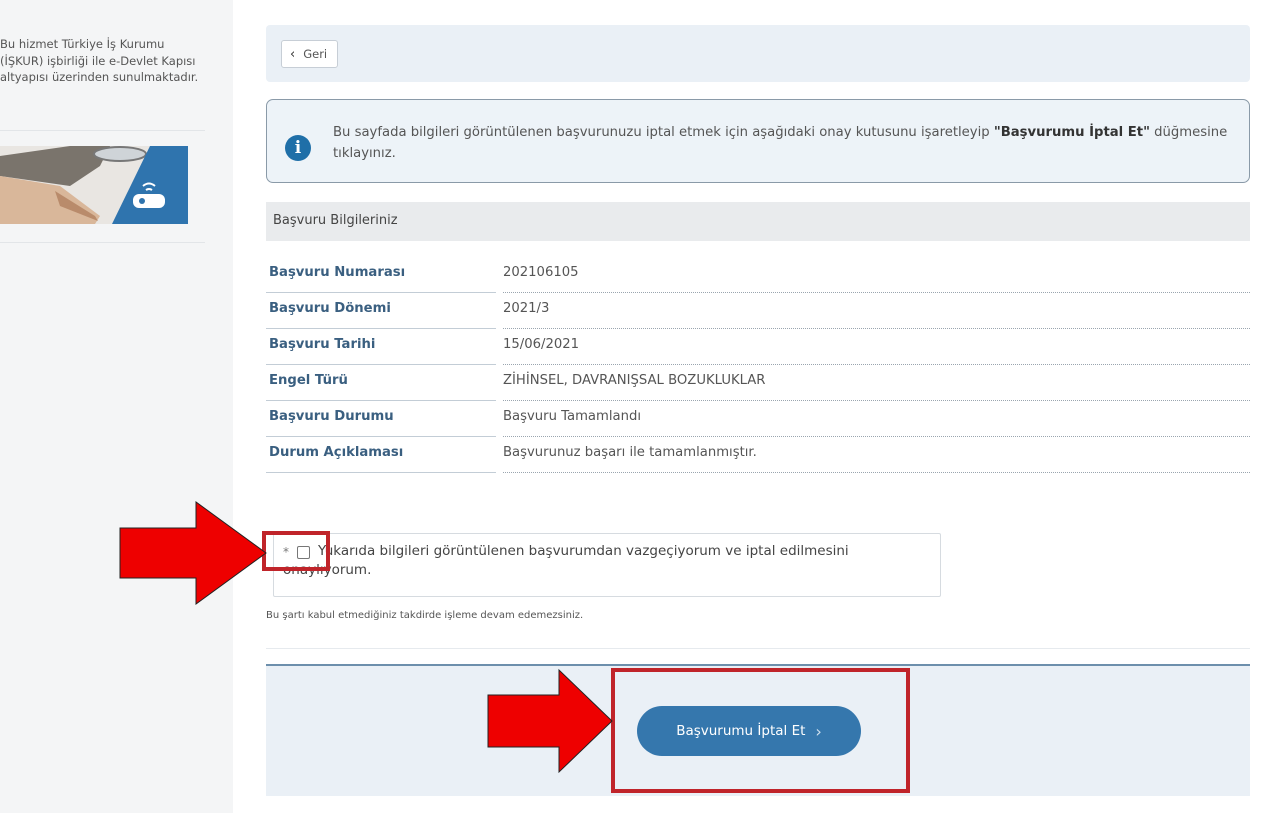 This screenshot has height=813, width=1269. I want to click on detail-label: Başvuru Dönemi, so click(381, 311).